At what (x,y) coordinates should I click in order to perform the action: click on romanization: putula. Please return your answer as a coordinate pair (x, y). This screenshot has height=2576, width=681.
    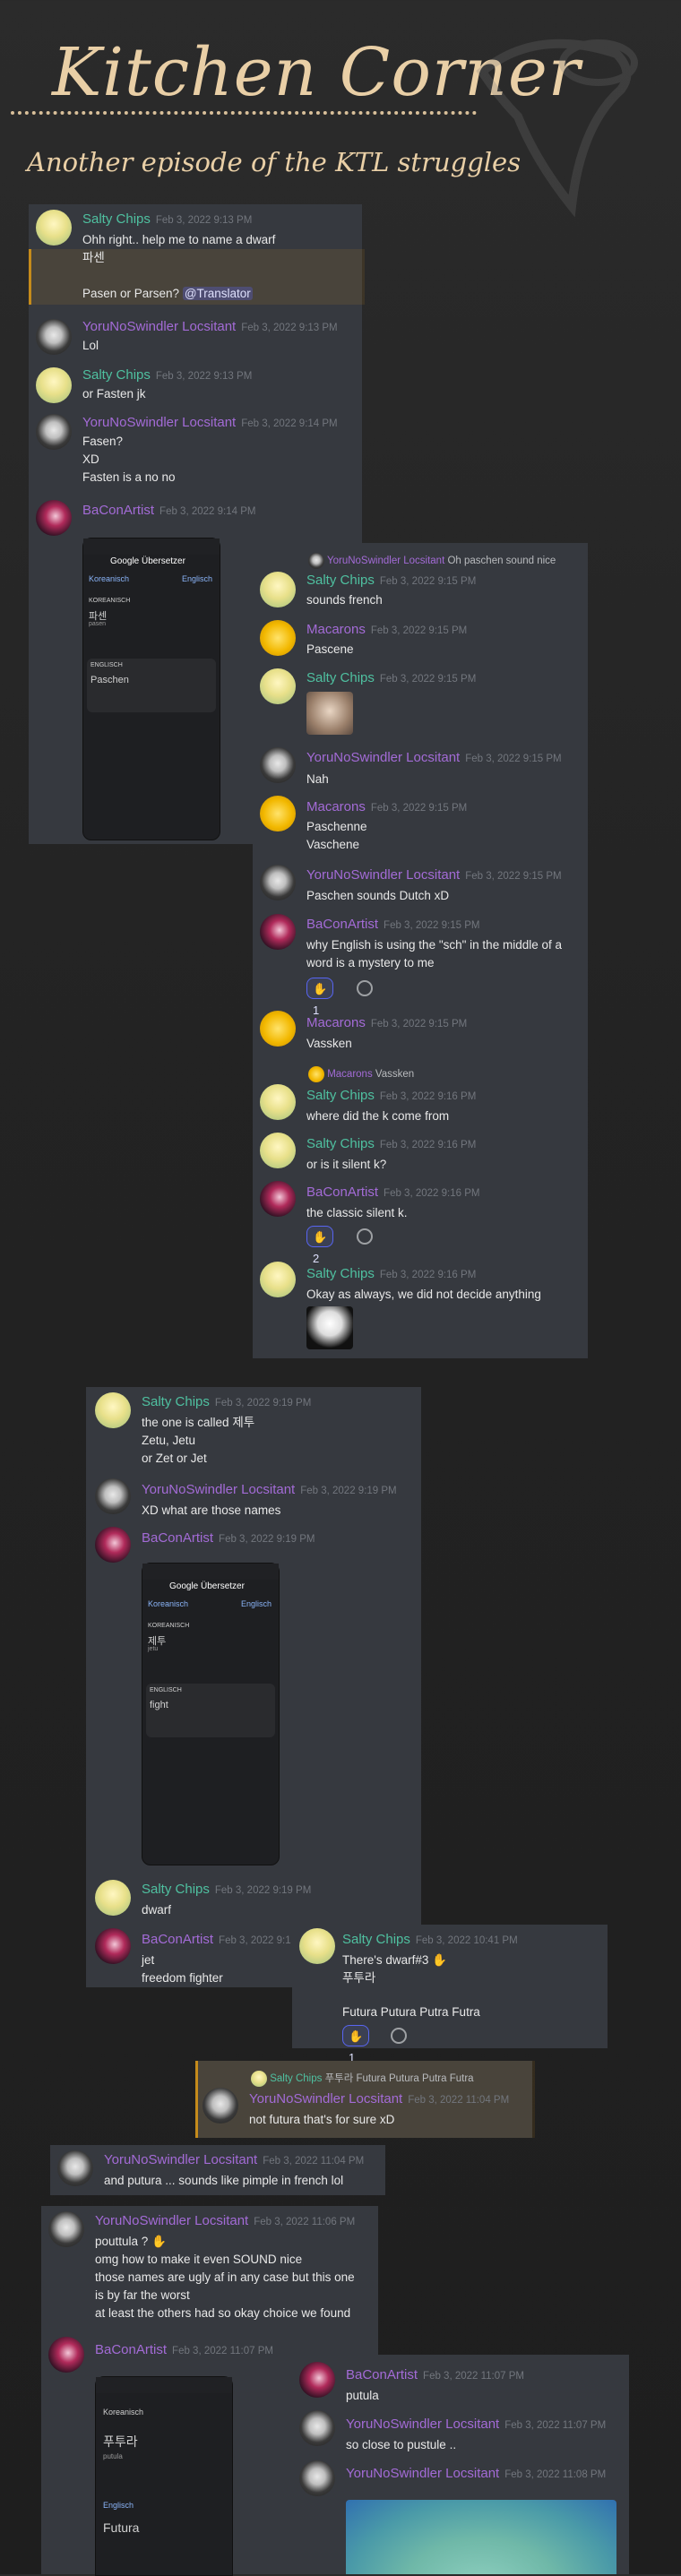
    Looking at the image, I should click on (113, 2456).